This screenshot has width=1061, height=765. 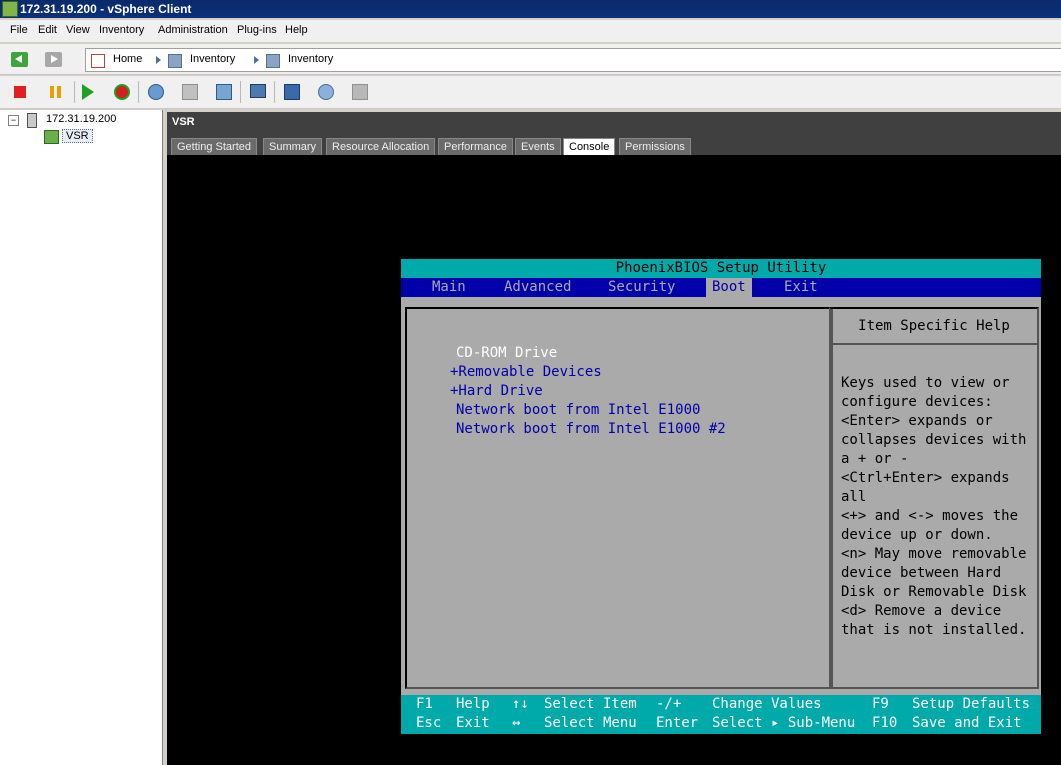 I want to click on bios-menu-exit: Exit, so click(x=801, y=287).